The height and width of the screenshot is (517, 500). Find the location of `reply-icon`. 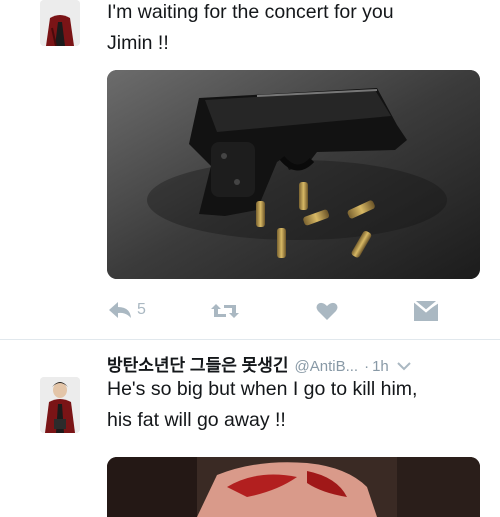

reply-icon is located at coordinates (120, 310).